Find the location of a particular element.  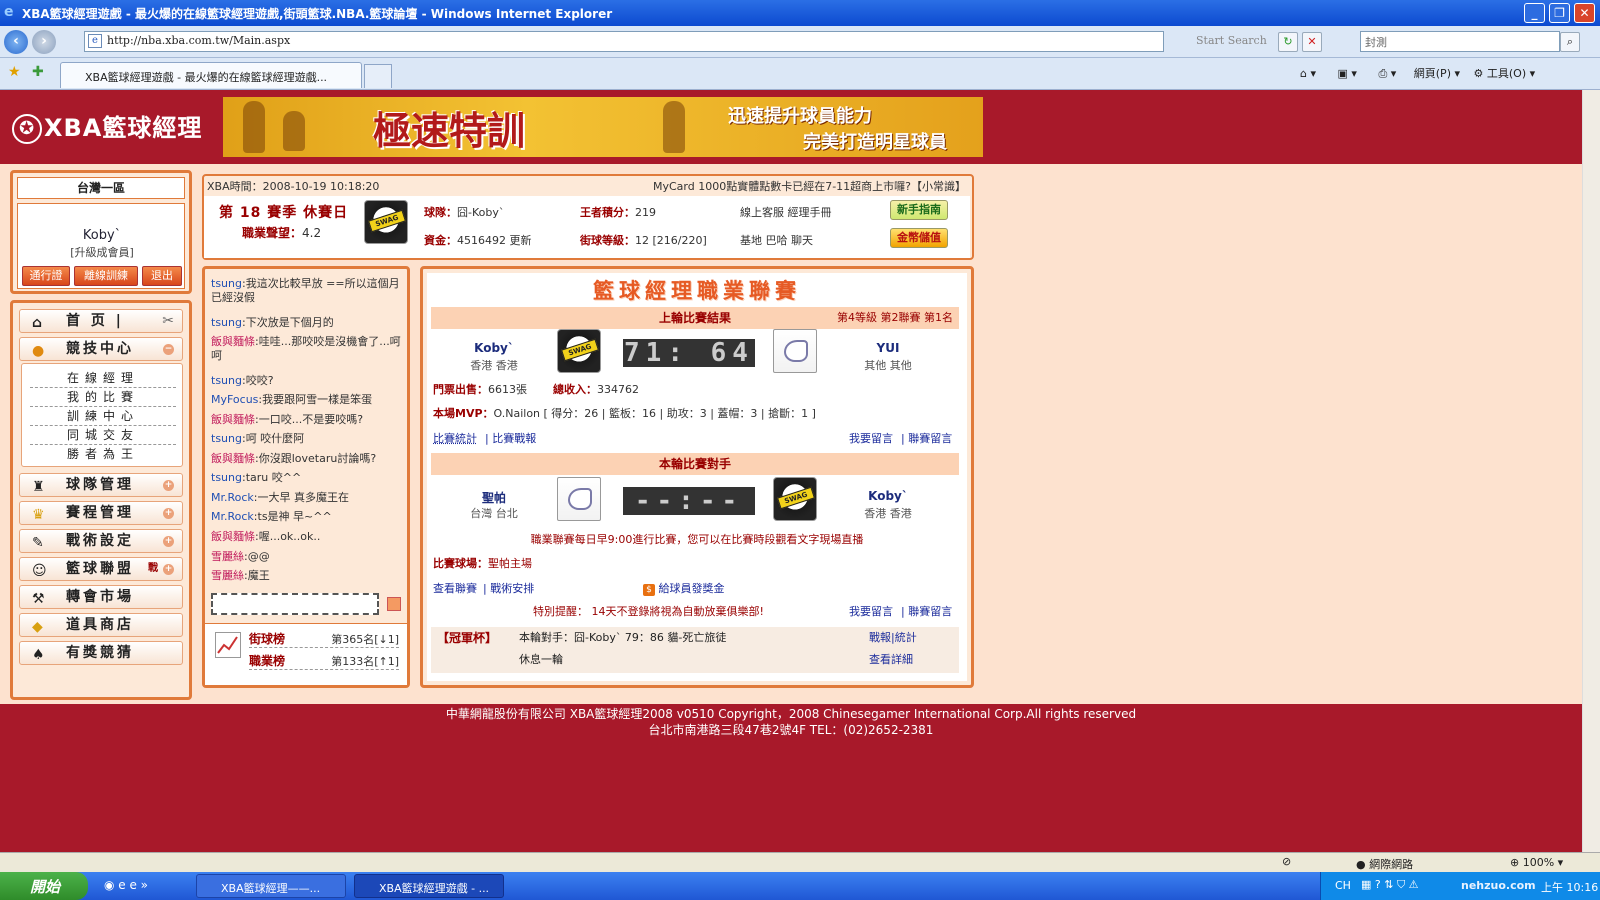

menu-team: ♜ 球隊管理 + is located at coordinates (101, 485).